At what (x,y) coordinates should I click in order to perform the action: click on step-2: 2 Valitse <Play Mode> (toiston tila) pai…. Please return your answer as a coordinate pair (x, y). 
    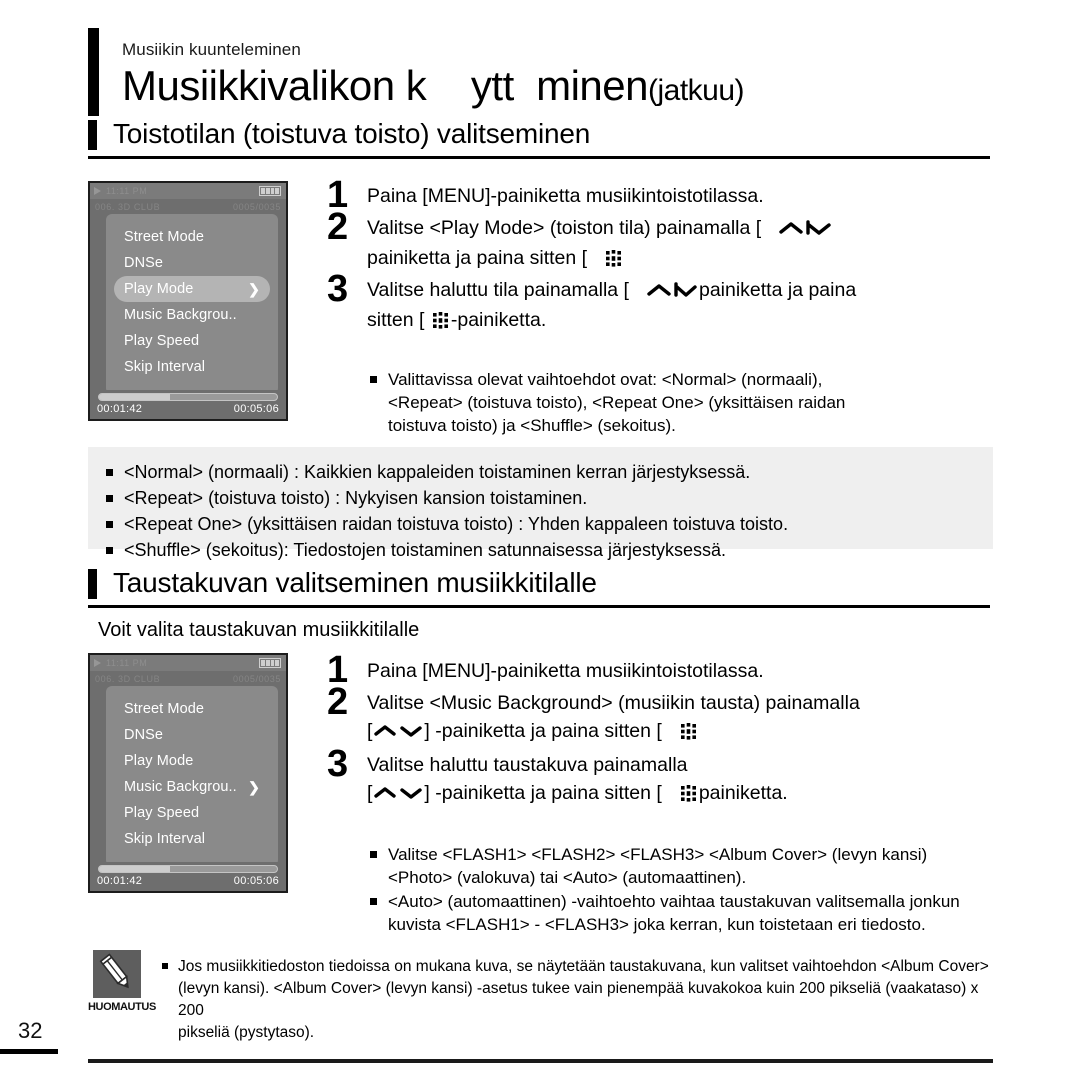
    Looking at the image, I should click on (661, 239).